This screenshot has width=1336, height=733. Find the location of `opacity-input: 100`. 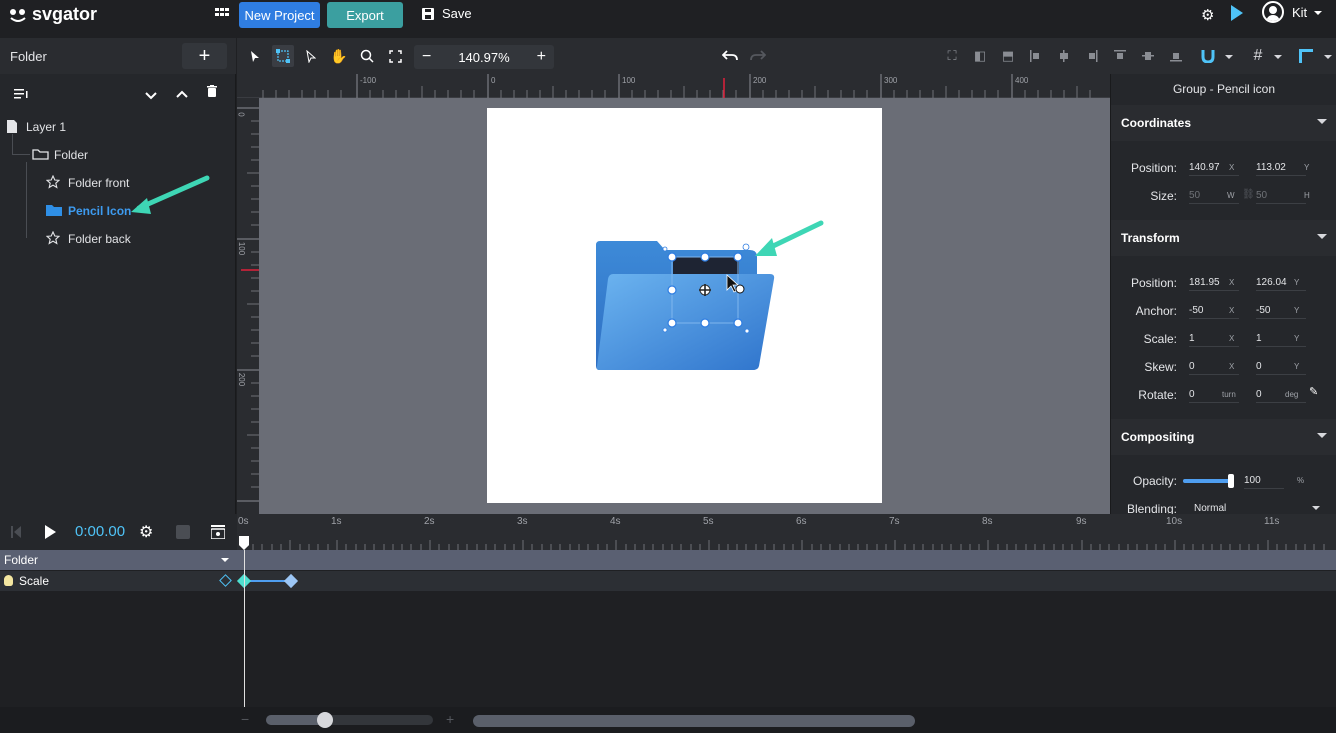

opacity-input: 100 is located at coordinates (1264, 482).